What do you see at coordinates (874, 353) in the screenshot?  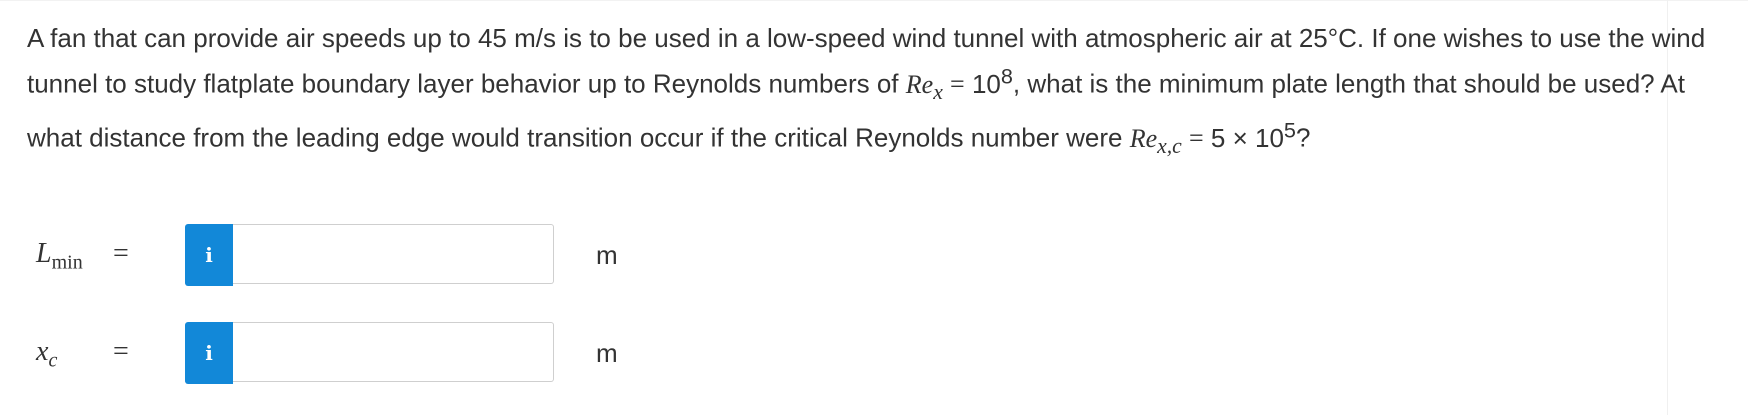 I see `answer-row-xc: xc = i m` at bounding box center [874, 353].